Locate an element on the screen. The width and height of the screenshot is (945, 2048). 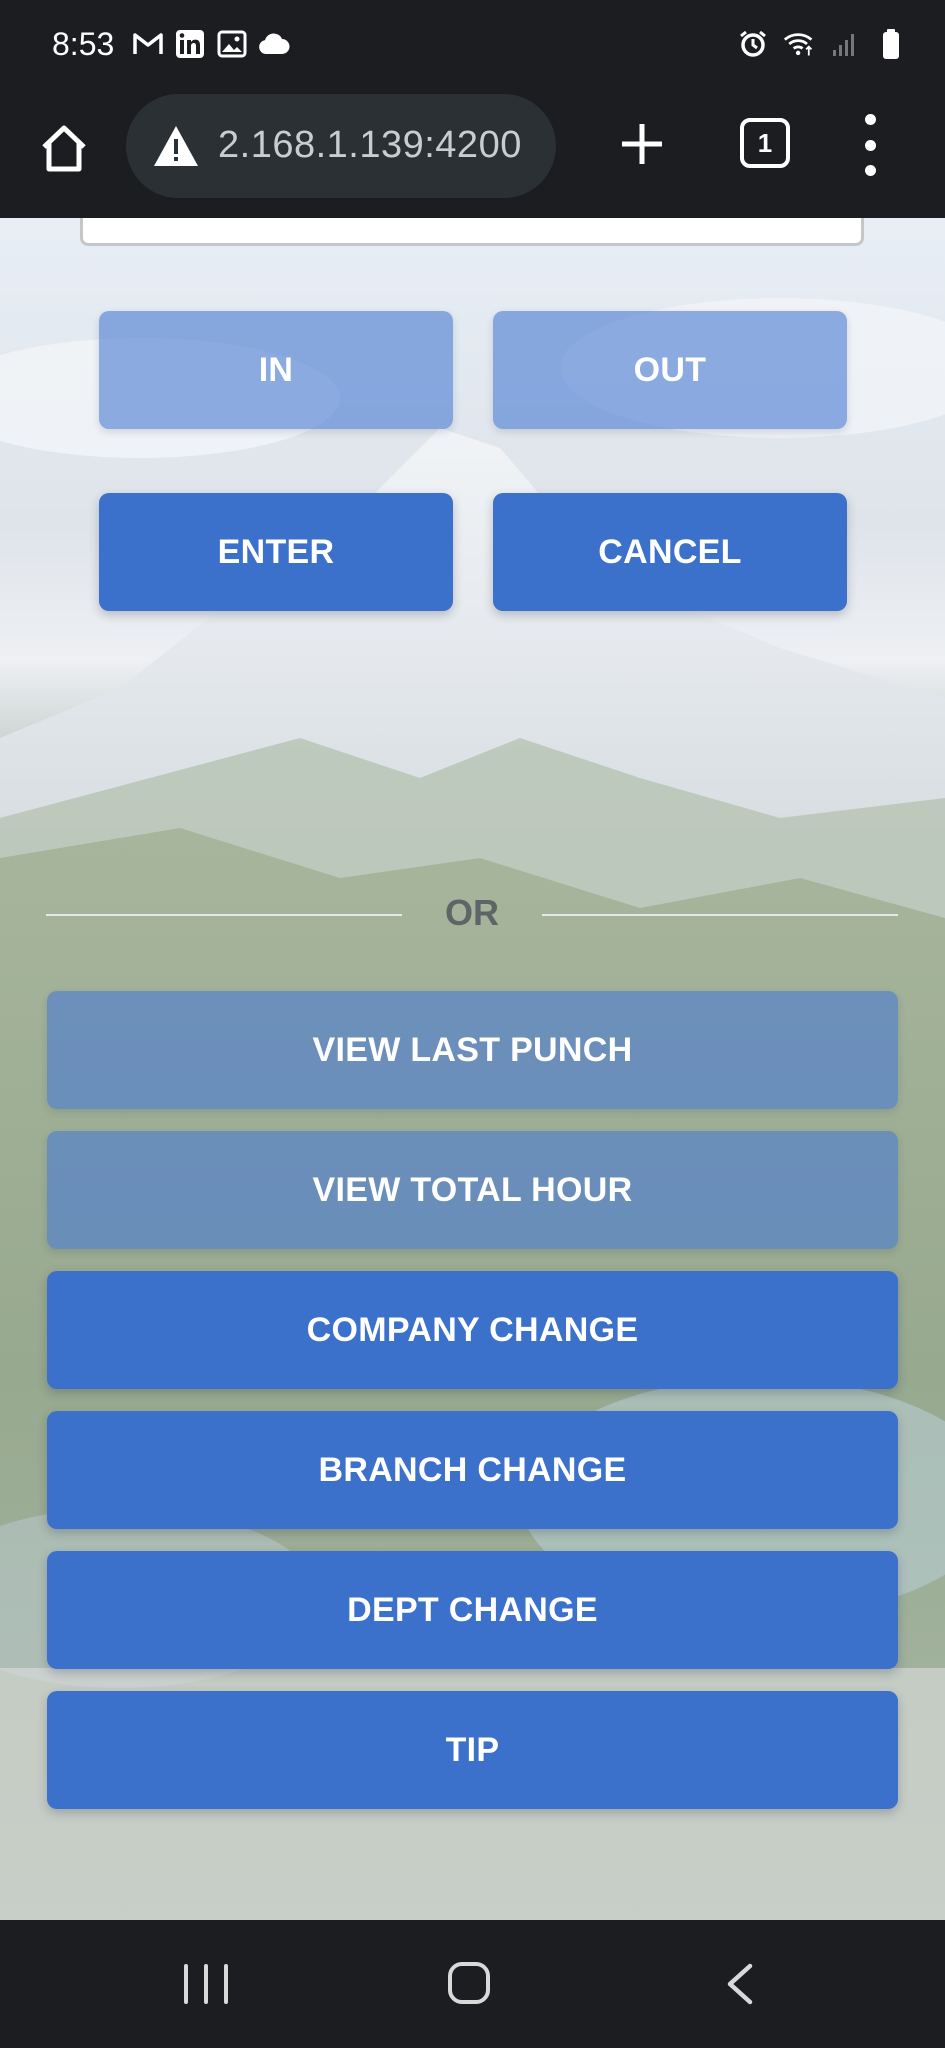
new-tab-button is located at coordinates (642, 144).